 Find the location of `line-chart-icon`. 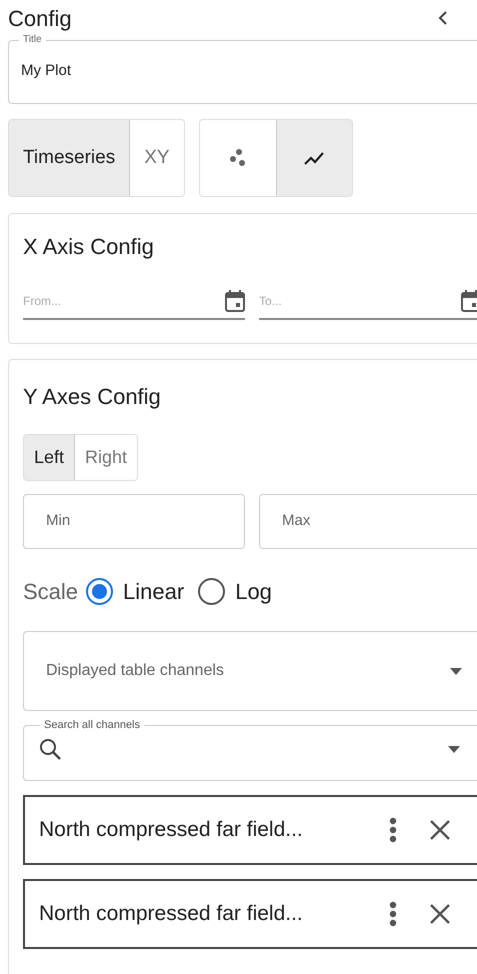

line-chart-icon is located at coordinates (314, 158).